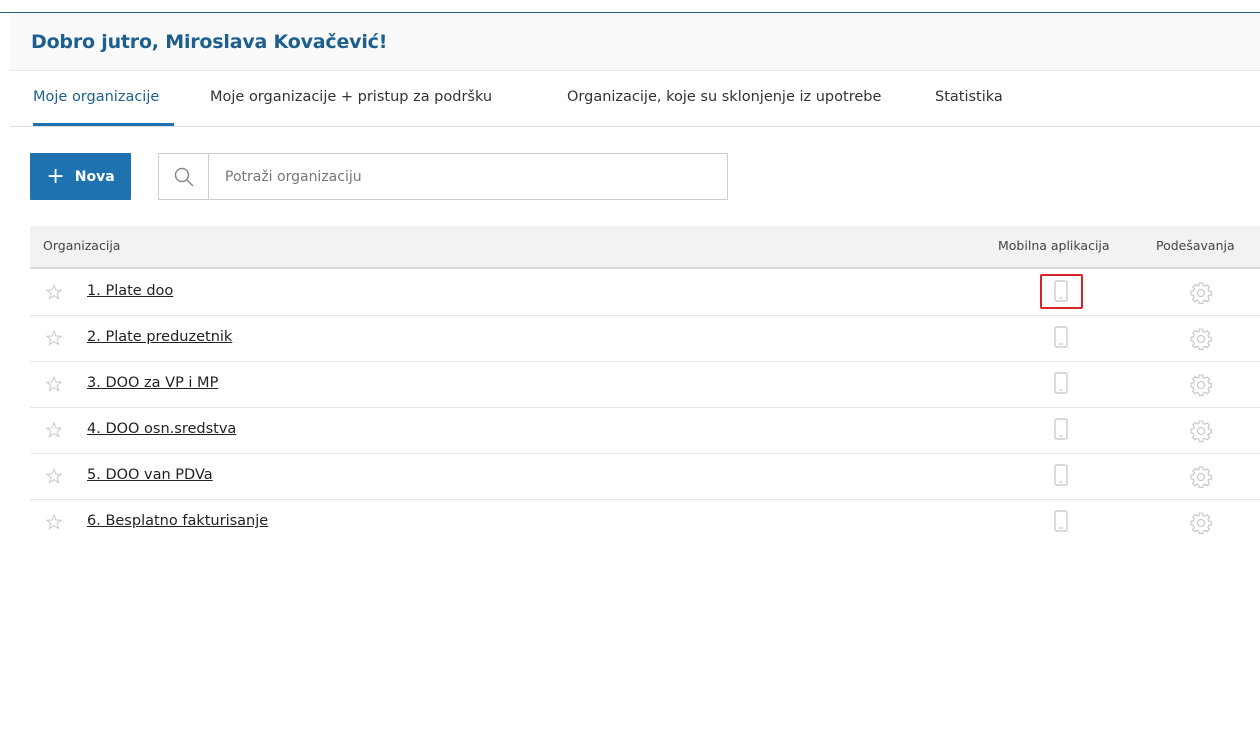  I want to click on search-input, so click(465, 177).